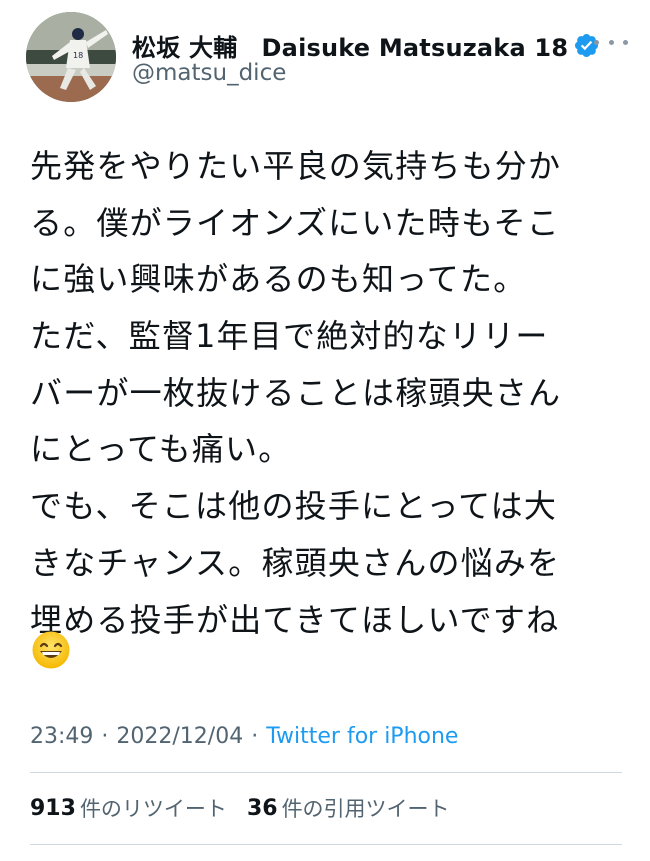 Image resolution: width=650 pixels, height=861 pixels. I want to click on tweet-stats: 913 件のリツイート 36 件の引用ツイート, so click(250, 808).